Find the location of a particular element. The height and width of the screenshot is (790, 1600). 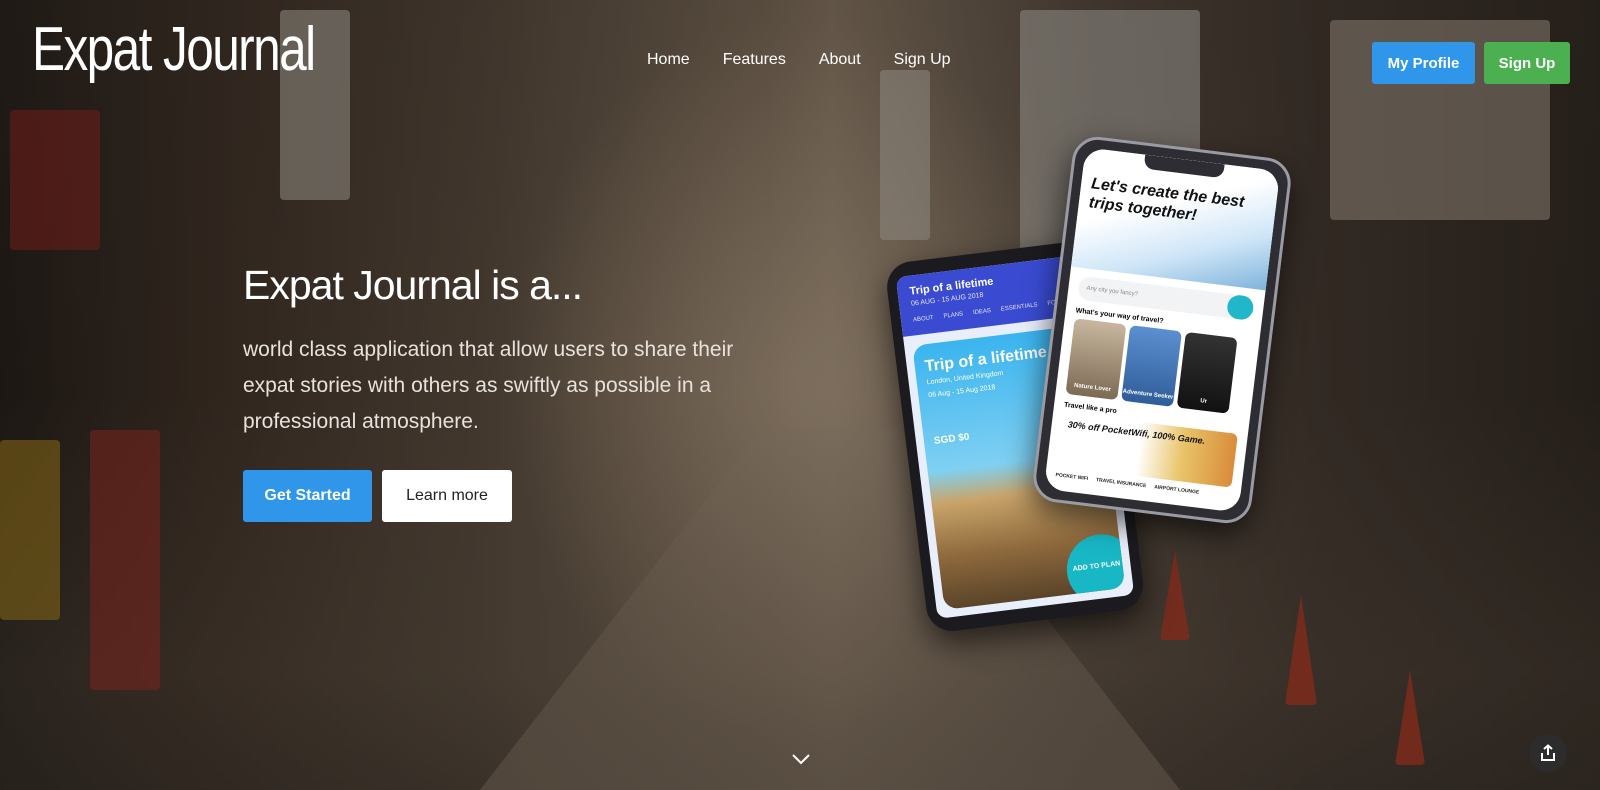

add-to-plan-badge: ADD TO PLAN is located at coordinates (1094, 569).